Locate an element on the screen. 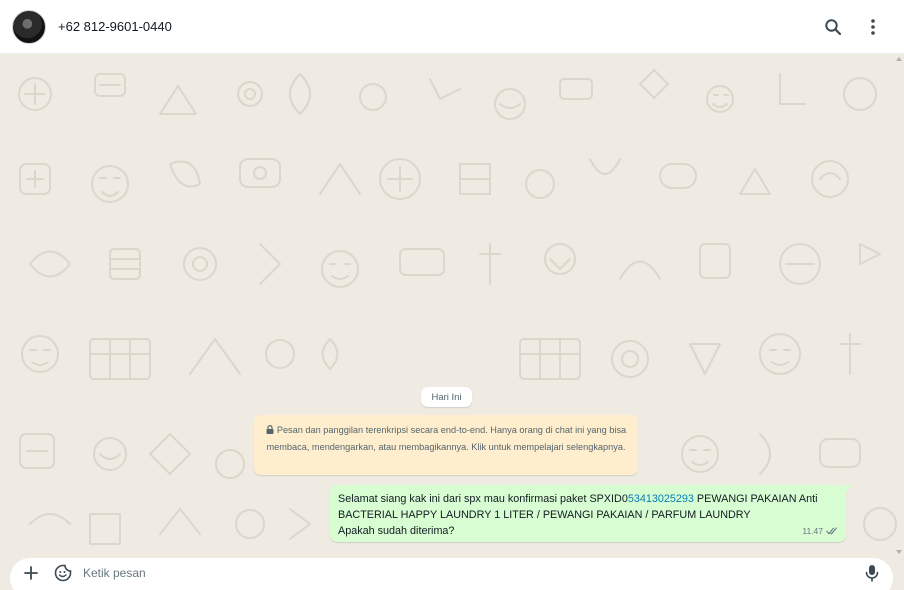 The image size is (904, 590). composer-bar is located at coordinates (451, 574).